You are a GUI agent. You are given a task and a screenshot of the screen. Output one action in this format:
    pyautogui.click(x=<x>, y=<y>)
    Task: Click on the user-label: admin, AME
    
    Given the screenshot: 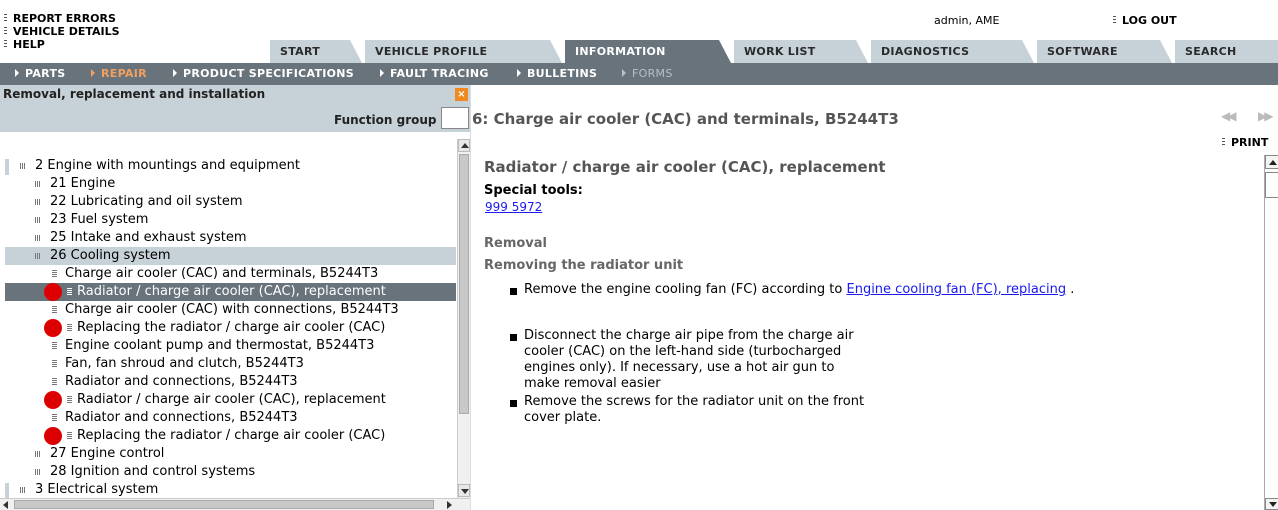 What is the action you would take?
    pyautogui.click(x=967, y=20)
    